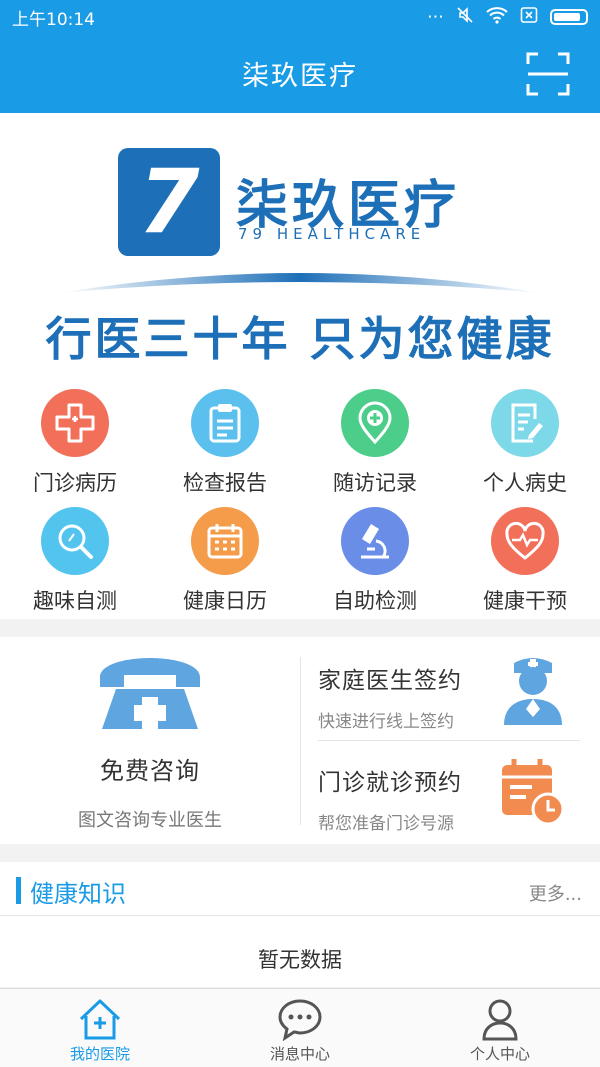 The width and height of the screenshot is (600, 1067). I want to click on family-doctor-subtitle: 快速进行线上签约, so click(386, 722).